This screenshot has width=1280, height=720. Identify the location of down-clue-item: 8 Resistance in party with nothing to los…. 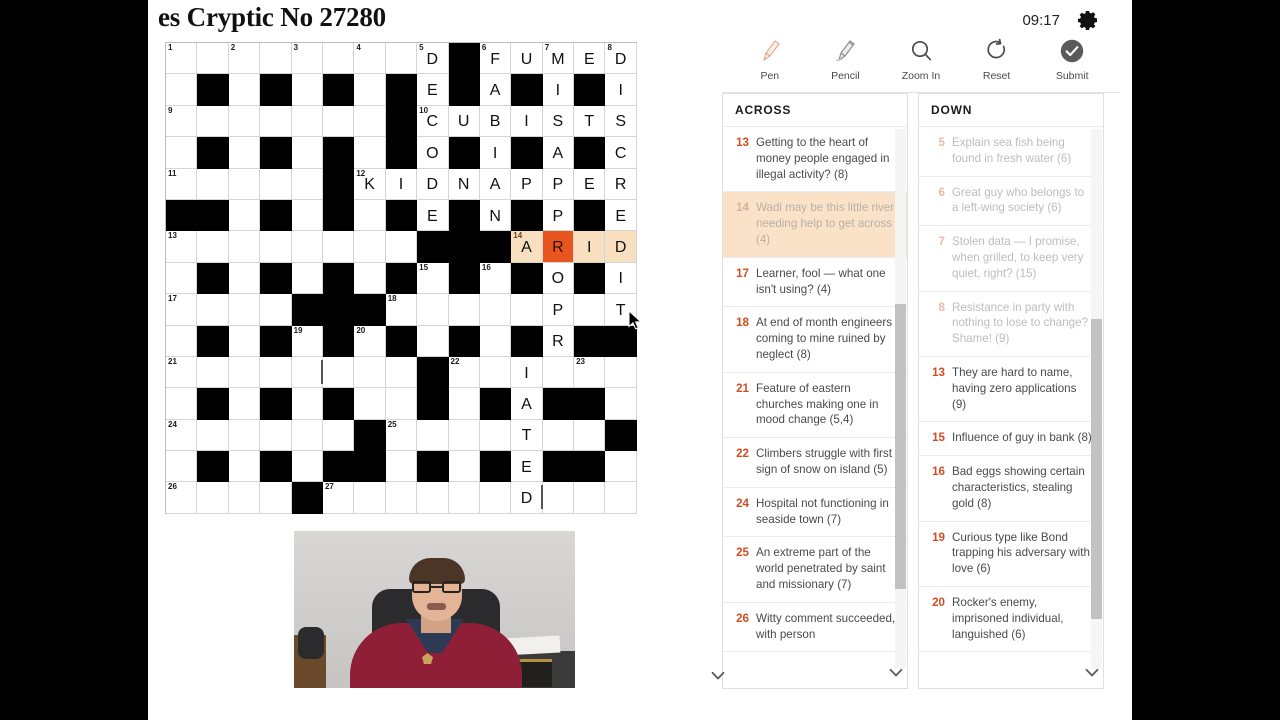
(1011, 324).